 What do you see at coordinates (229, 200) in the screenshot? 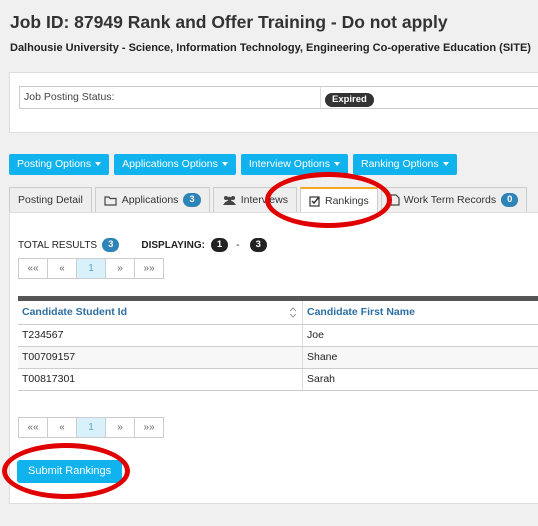
I see `users-icon` at bounding box center [229, 200].